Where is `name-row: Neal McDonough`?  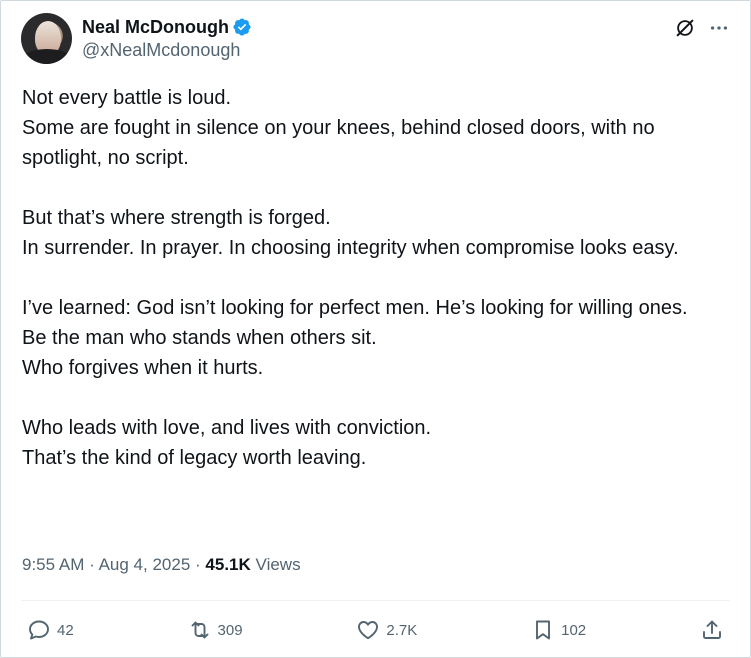
name-row: Neal McDonough is located at coordinates (167, 27).